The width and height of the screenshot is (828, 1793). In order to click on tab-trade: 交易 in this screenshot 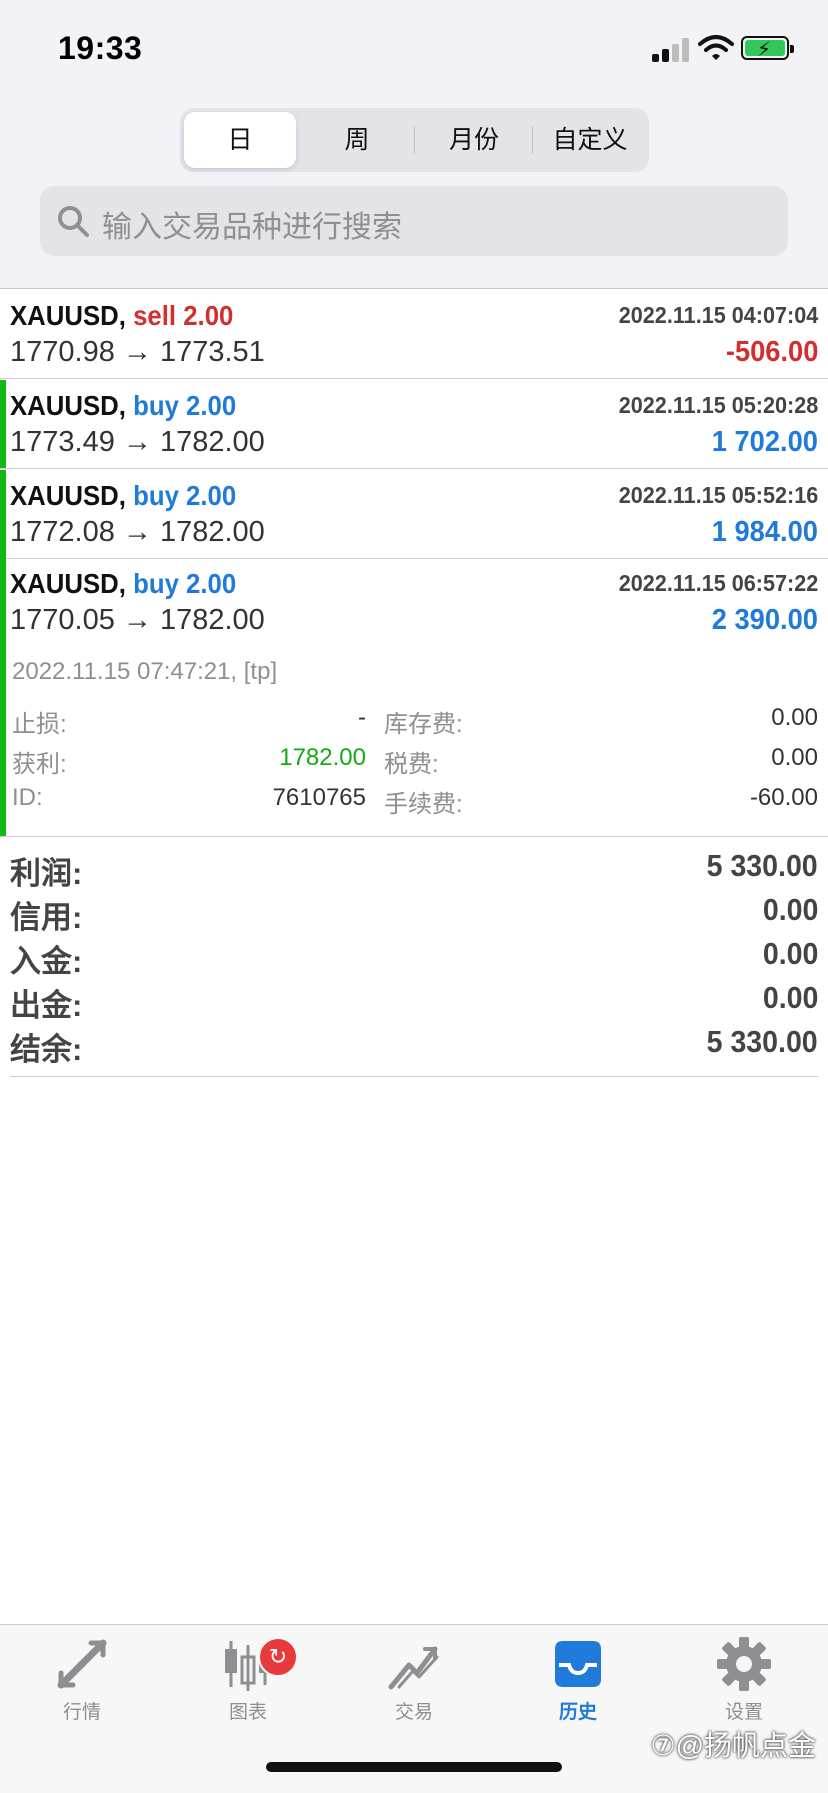, I will do `click(414, 1690)`.